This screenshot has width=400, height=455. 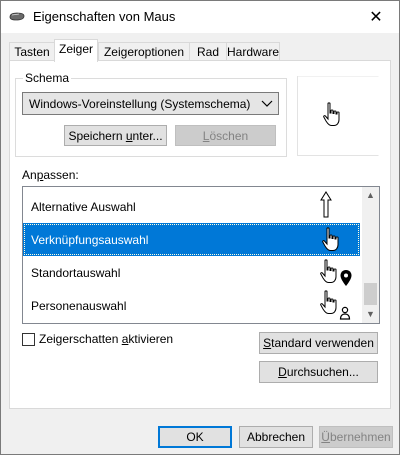 I want to click on mouse-icon, so click(x=17, y=16).